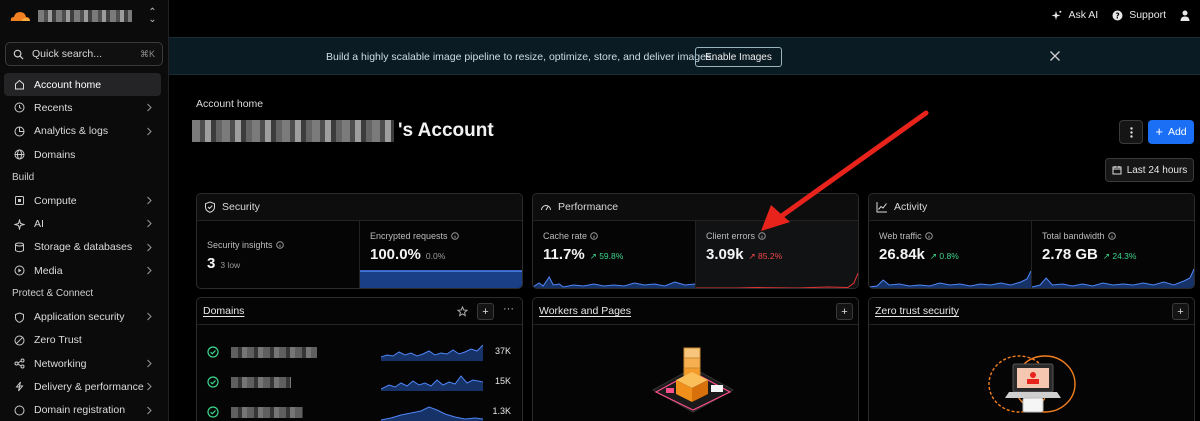 The width and height of the screenshot is (1200, 421). I want to click on total-bandwidth-metric: Total bandwidth 2.78 GB ↗ 24.3%, so click(1113, 254).